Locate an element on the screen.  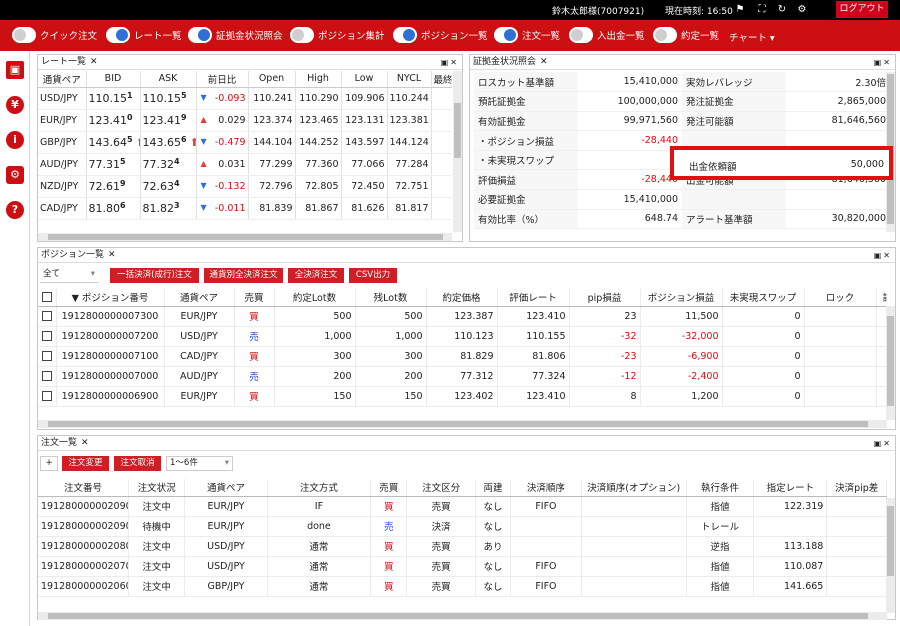
toggle-deposit-list: 入出金一覧 is located at coordinates (607, 35).